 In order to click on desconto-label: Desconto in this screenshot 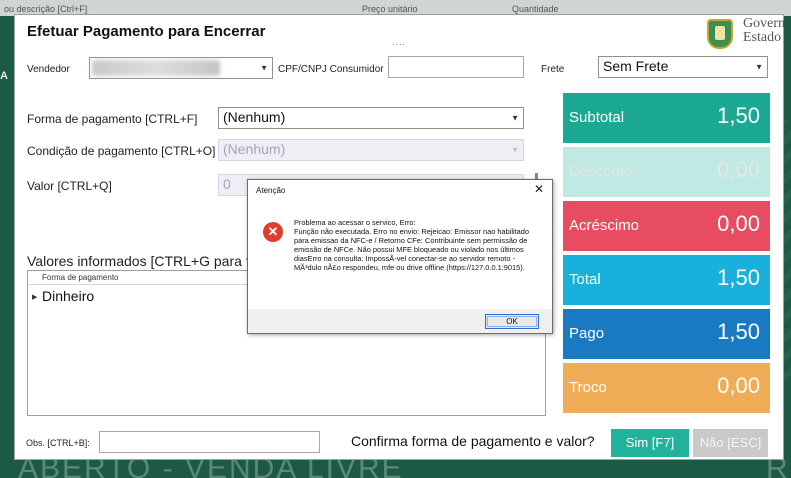, I will do `click(601, 171)`.